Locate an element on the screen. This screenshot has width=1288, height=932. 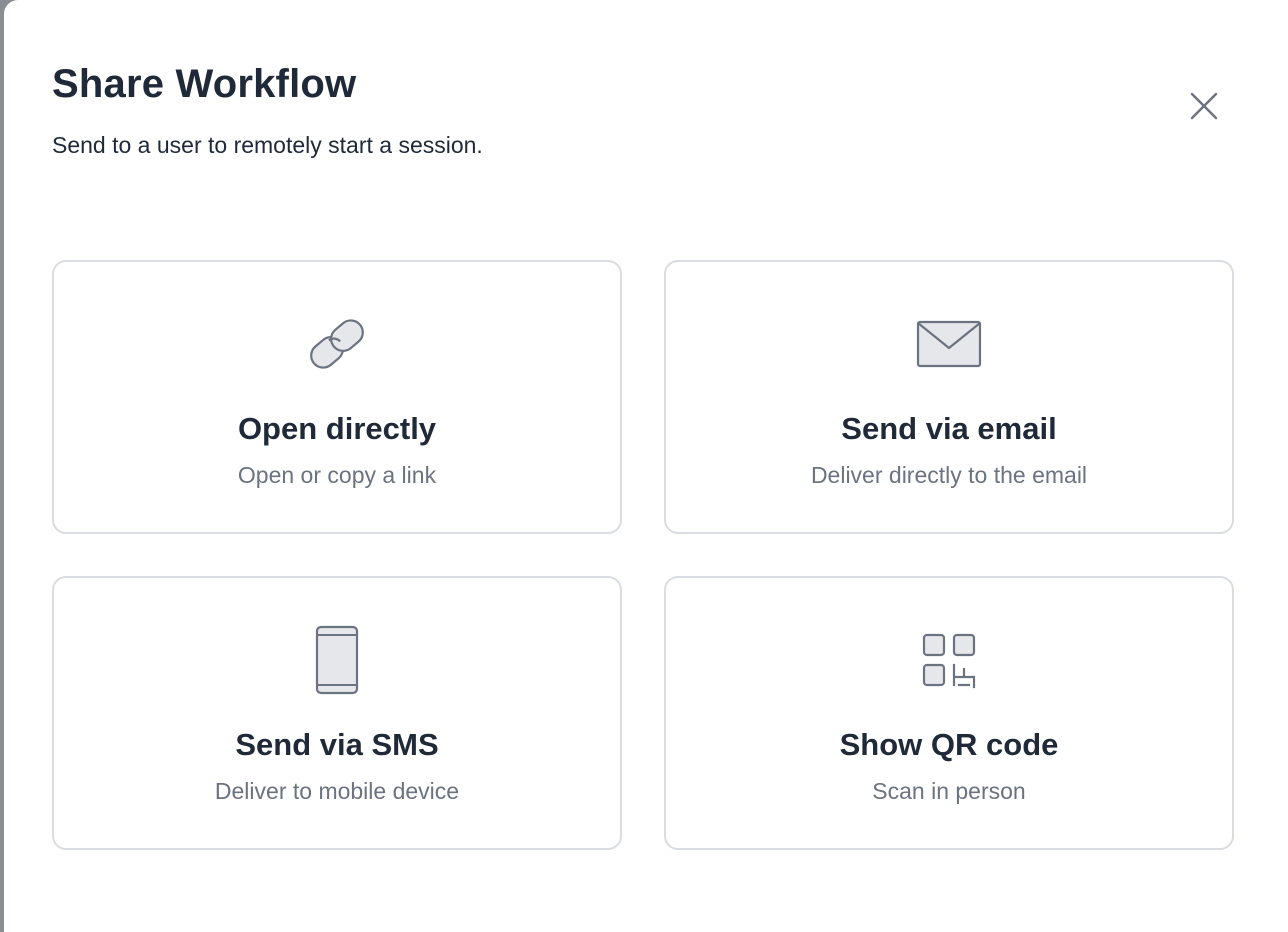
option-description: Open or copy a link is located at coordinates (337, 475).